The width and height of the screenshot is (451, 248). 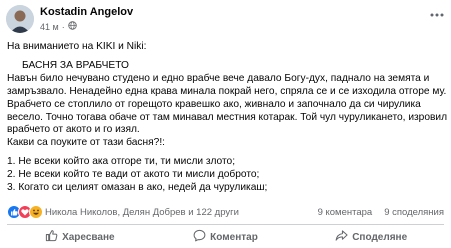 I want to click on engagement-counts: 9 коментара 9 споделяния, so click(x=381, y=212).